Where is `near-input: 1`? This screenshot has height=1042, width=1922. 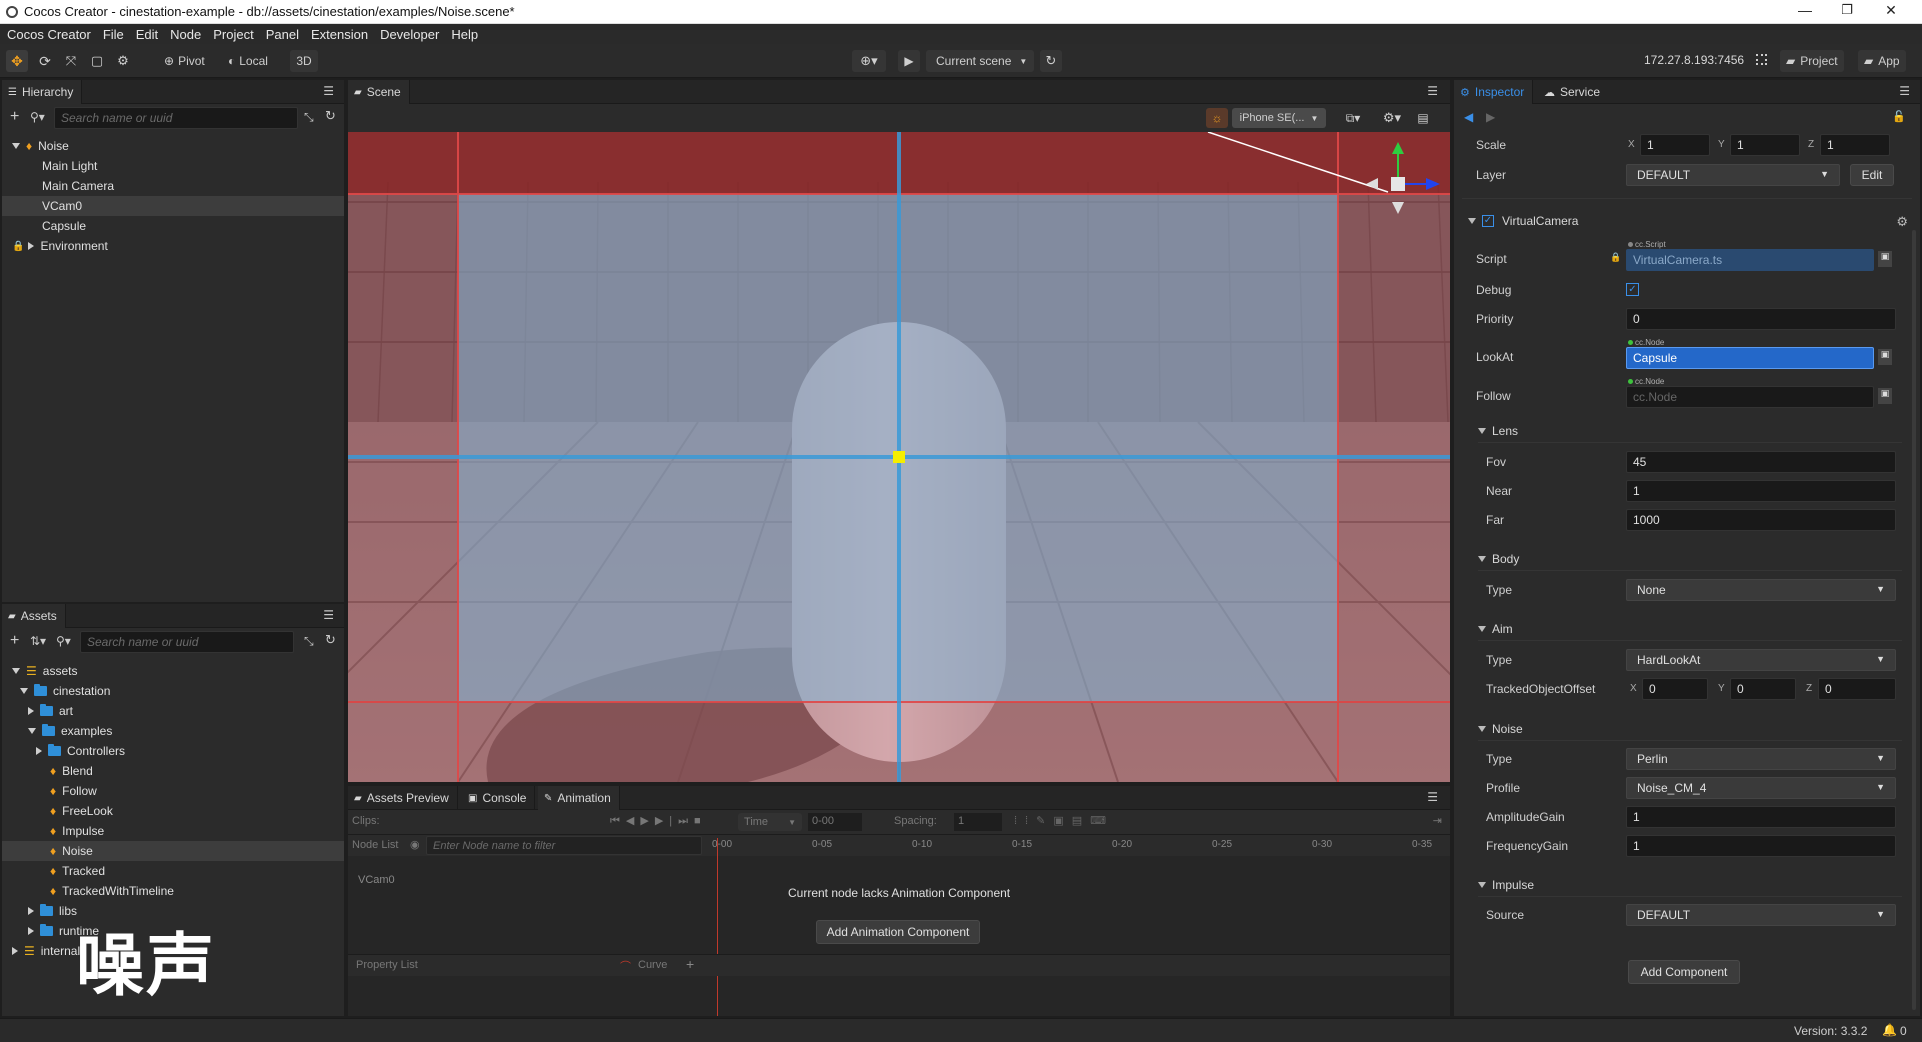
near-input: 1 is located at coordinates (1761, 491).